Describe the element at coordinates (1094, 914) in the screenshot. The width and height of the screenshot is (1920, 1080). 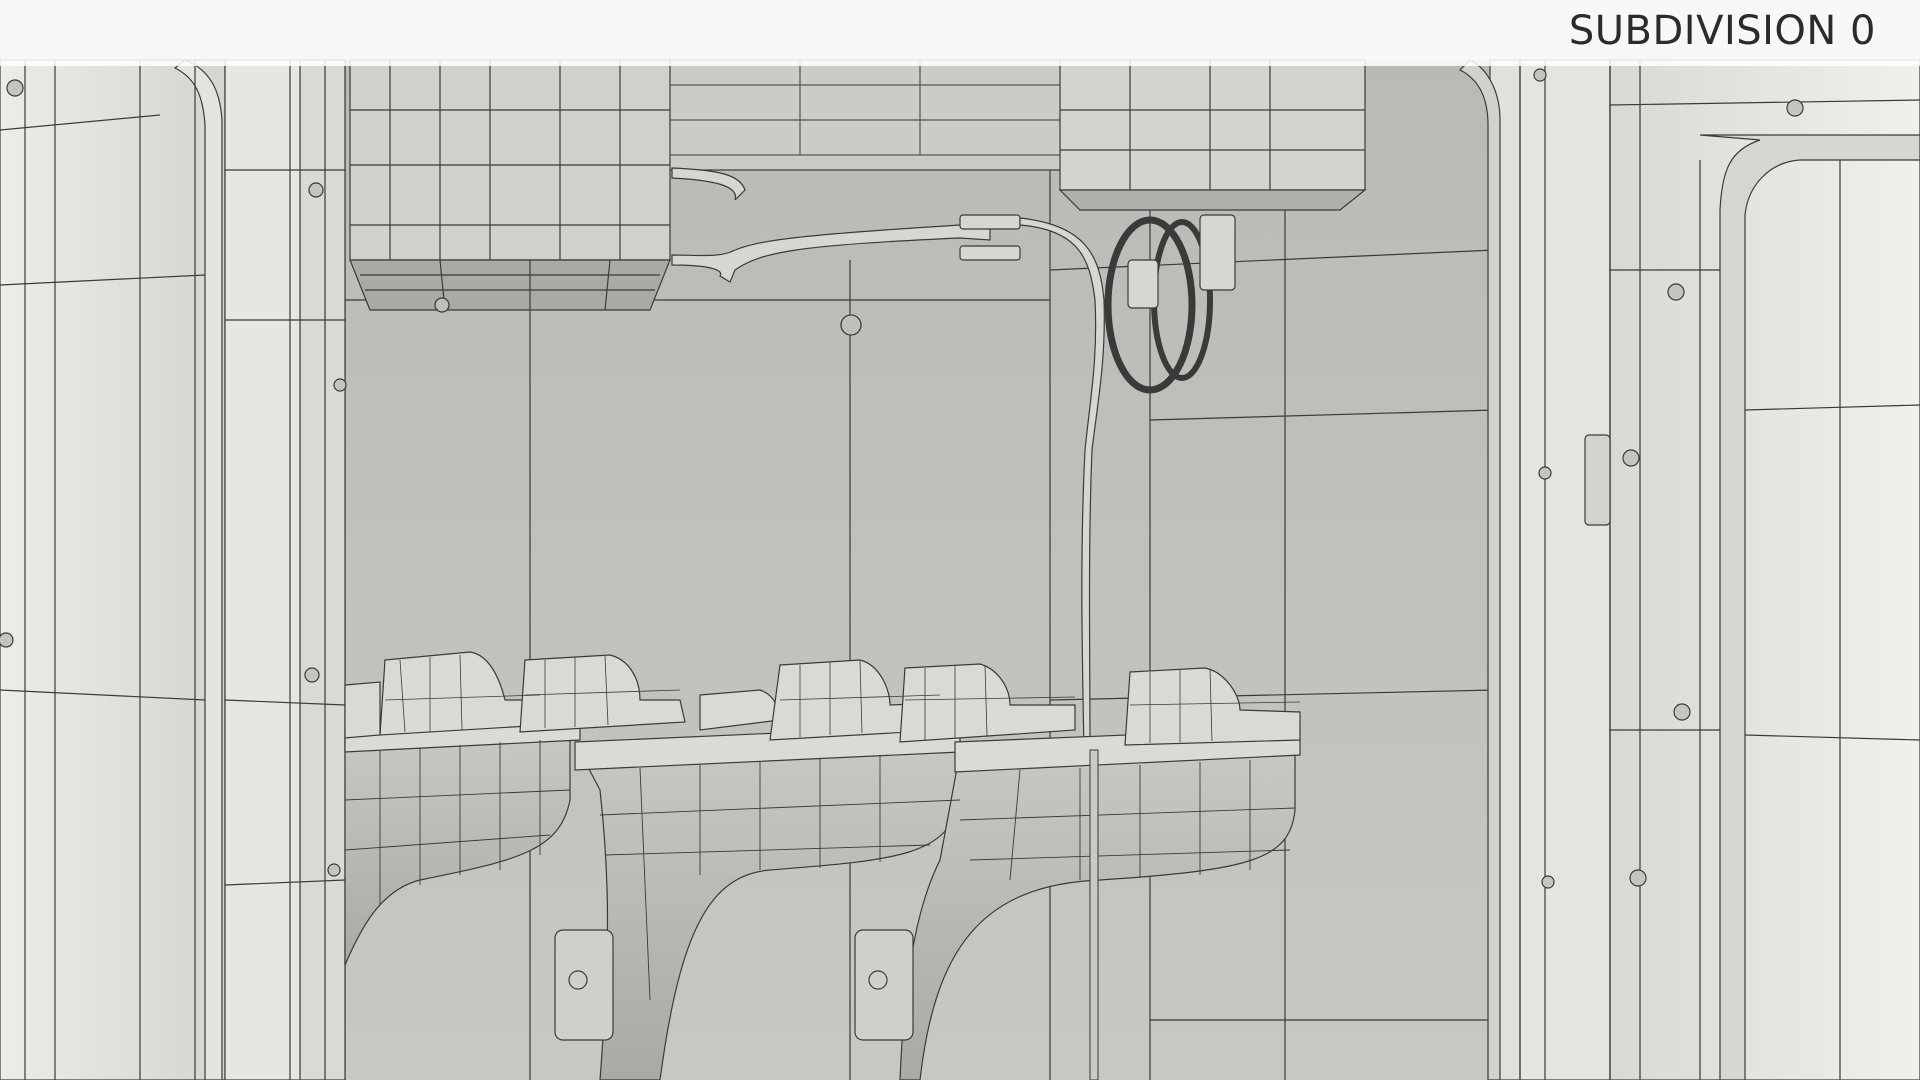
I see `vertical-pipe` at that location.